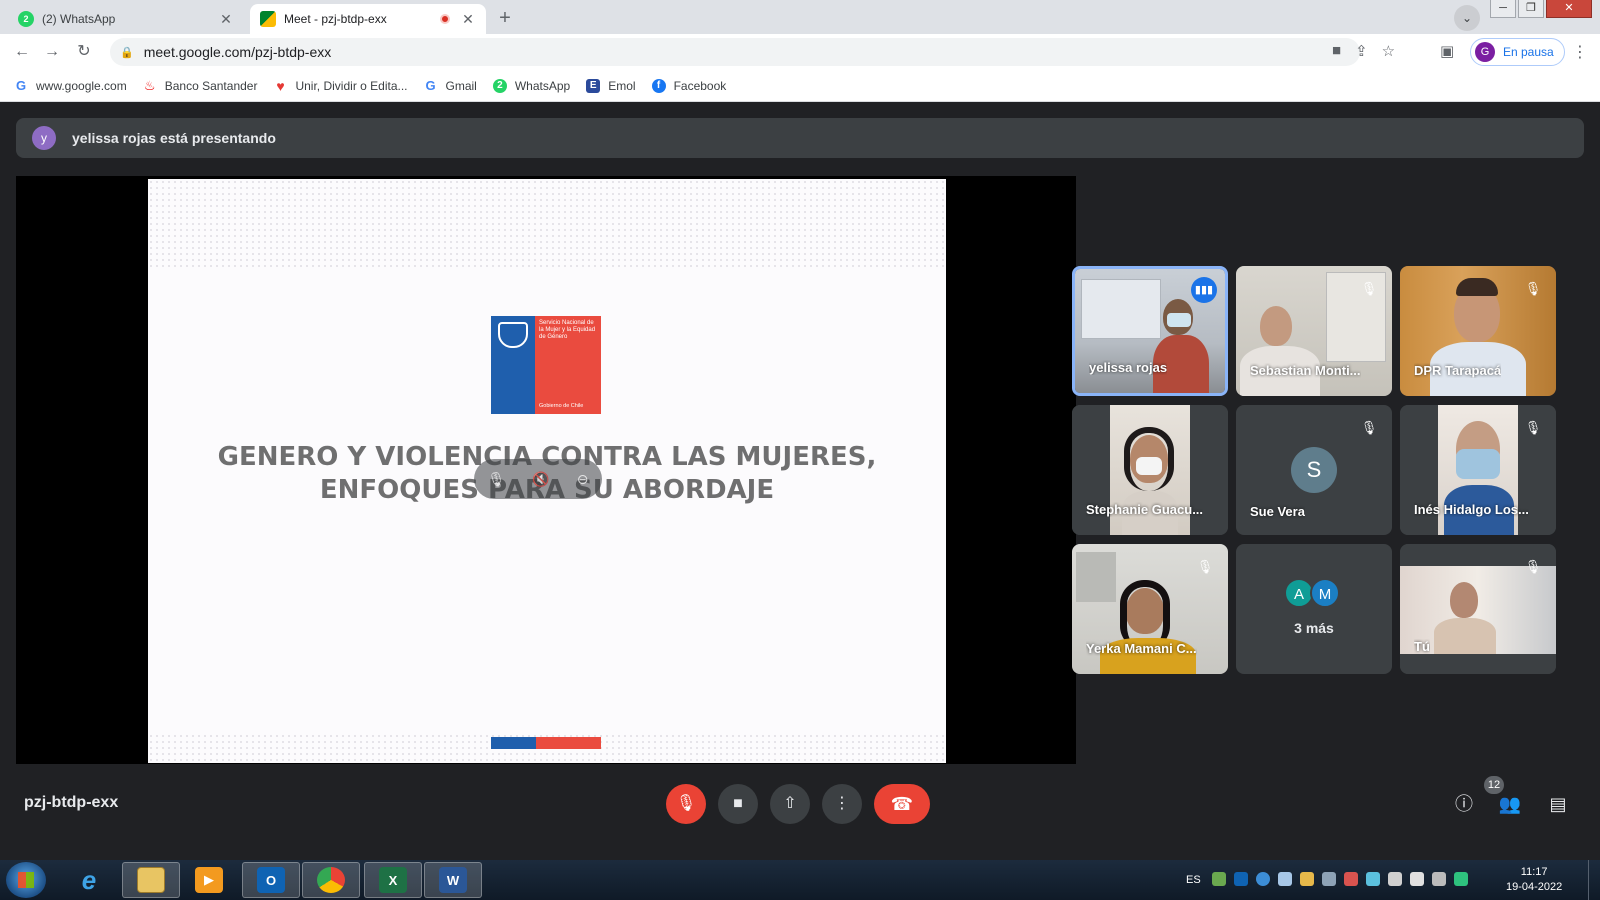 The height and width of the screenshot is (900, 1600). What do you see at coordinates (1503, 9) in the screenshot?
I see `minimize-button: ─` at bounding box center [1503, 9].